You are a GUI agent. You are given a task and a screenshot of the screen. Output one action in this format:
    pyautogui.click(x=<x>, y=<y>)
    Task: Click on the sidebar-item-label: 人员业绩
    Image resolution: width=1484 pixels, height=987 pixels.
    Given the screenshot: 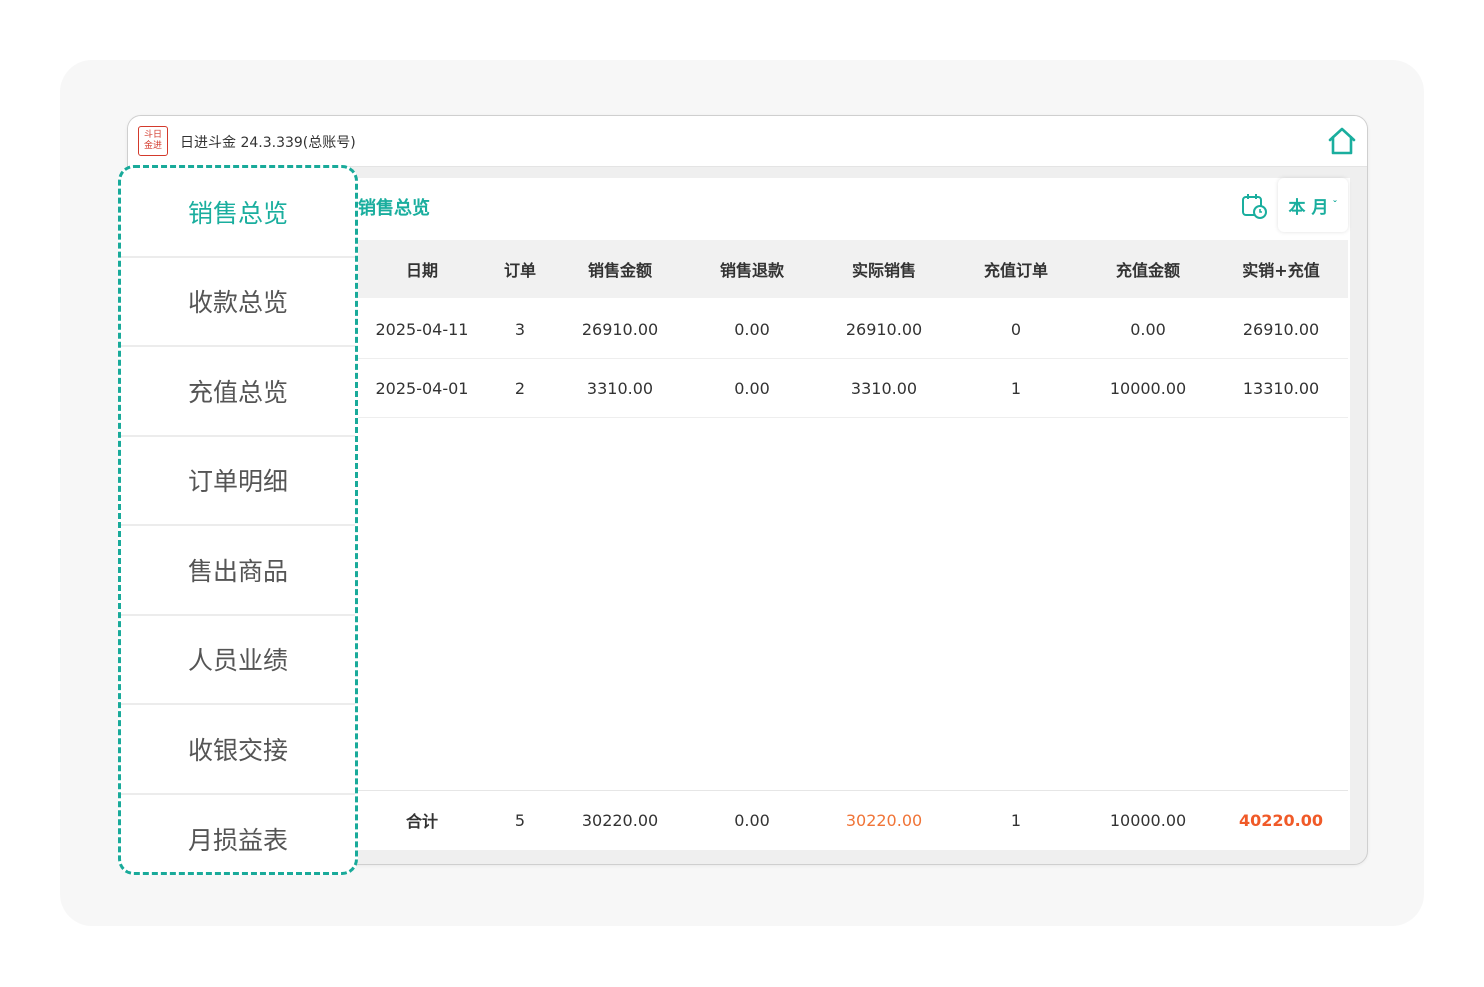 What is the action you would take?
    pyautogui.click(x=237, y=661)
    